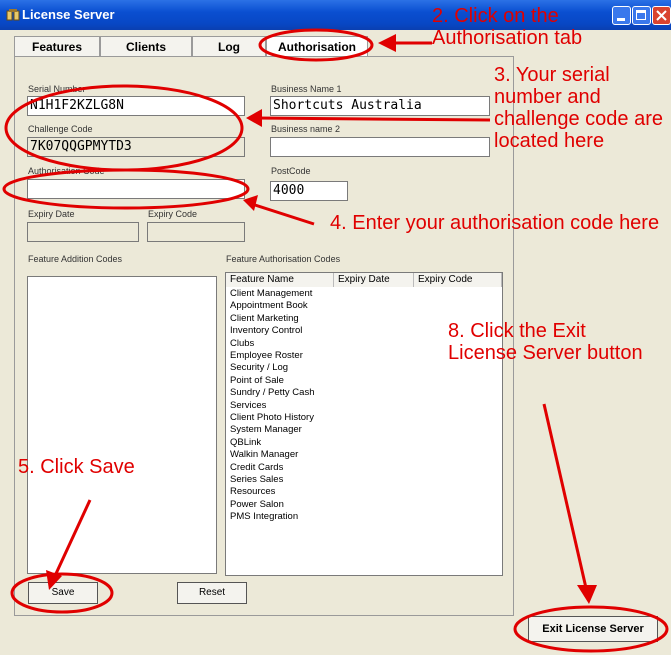  I want to click on arrow-to-authorisation, so click(283, 214).